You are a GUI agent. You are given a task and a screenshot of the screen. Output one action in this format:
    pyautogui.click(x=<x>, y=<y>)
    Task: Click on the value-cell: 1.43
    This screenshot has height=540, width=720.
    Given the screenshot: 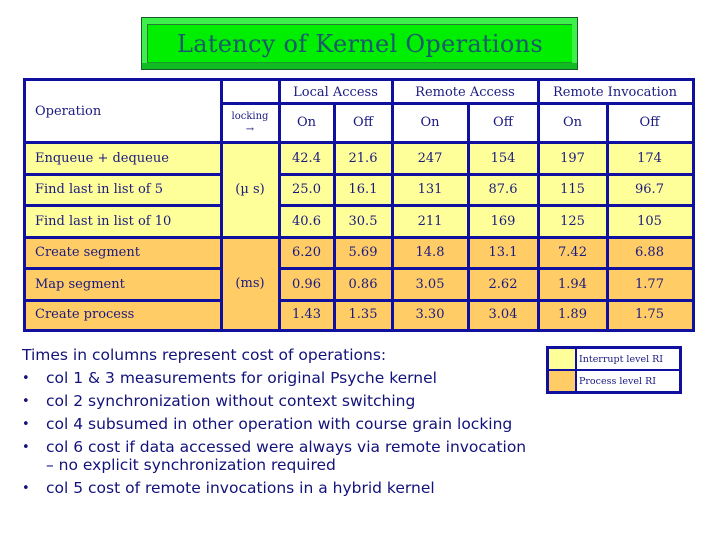 What is the action you would take?
    pyautogui.click(x=306, y=314)
    